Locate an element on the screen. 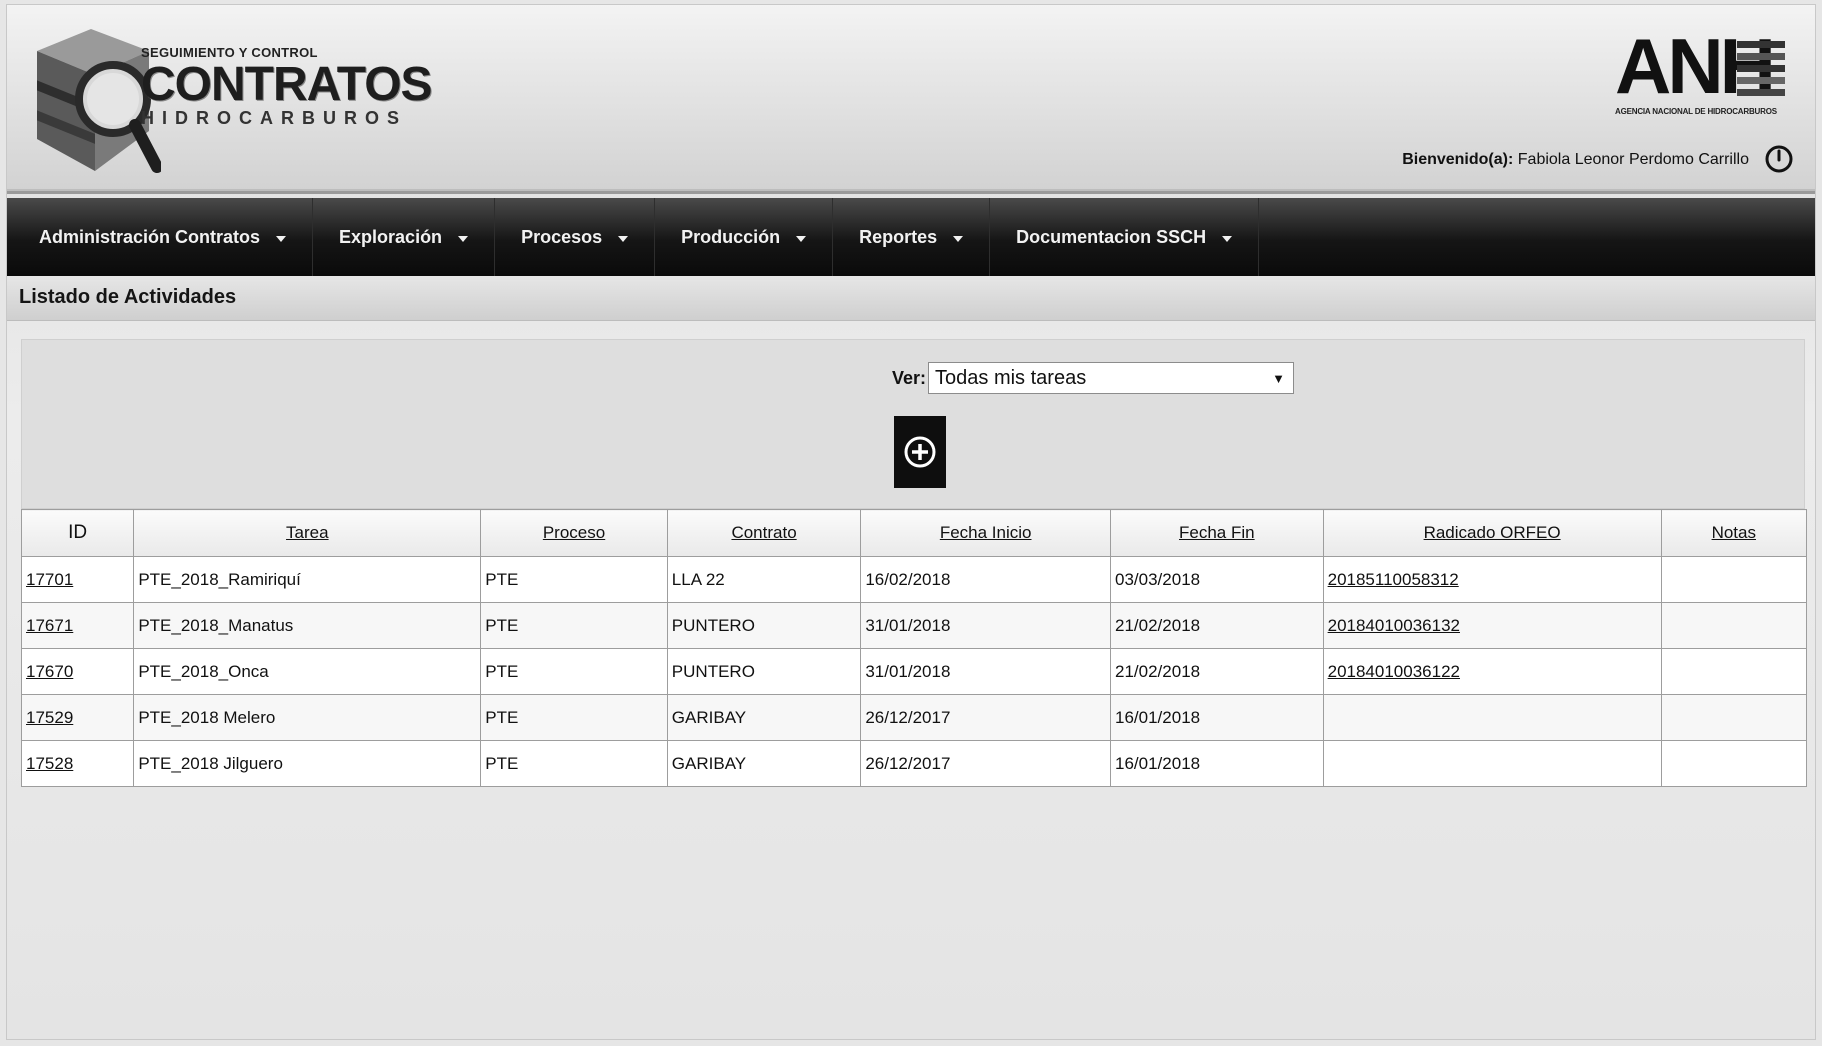 The height and width of the screenshot is (1046, 1822). cell-tarea: PTE_2018_Ramiriquí is located at coordinates (307, 579).